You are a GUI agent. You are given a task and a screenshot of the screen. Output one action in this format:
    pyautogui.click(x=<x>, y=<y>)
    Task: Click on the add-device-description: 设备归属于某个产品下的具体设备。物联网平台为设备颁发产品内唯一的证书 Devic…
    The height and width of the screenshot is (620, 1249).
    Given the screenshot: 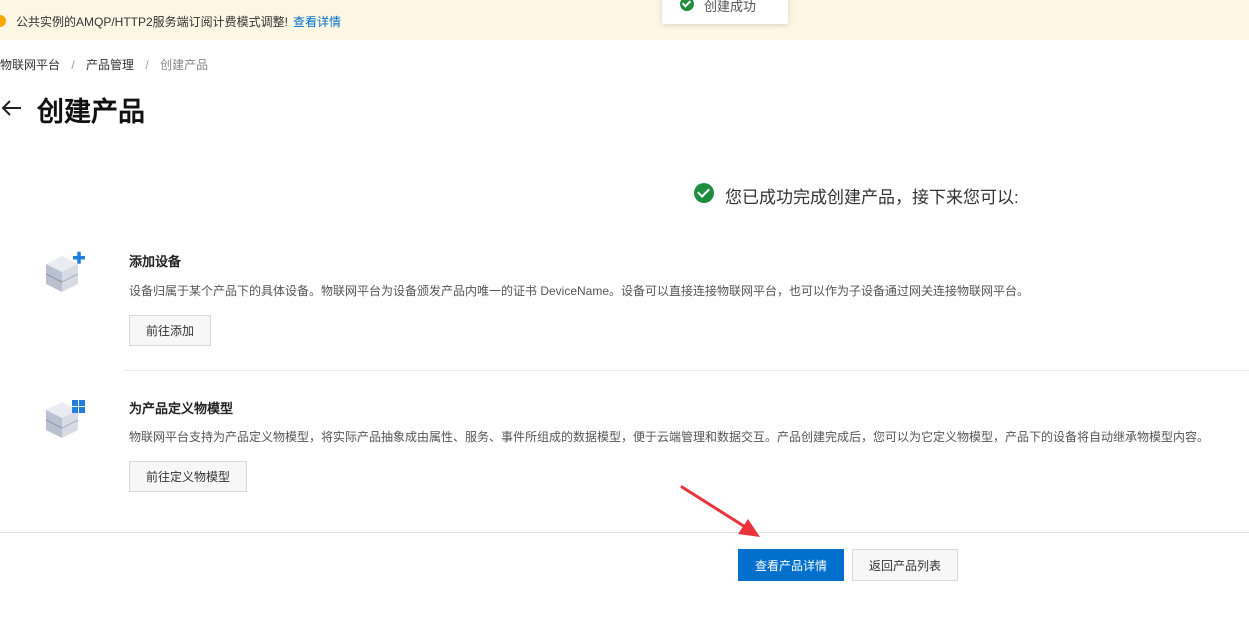 What is the action you would take?
    pyautogui.click(x=579, y=291)
    